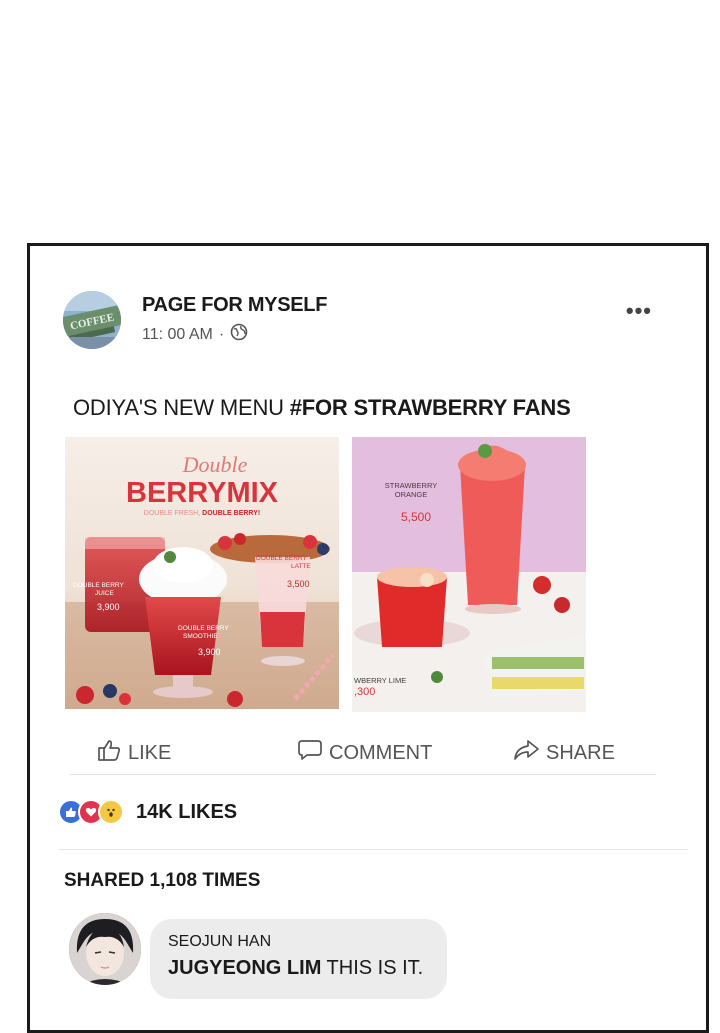  I want to click on comment-button: COMMENT, so click(364, 753).